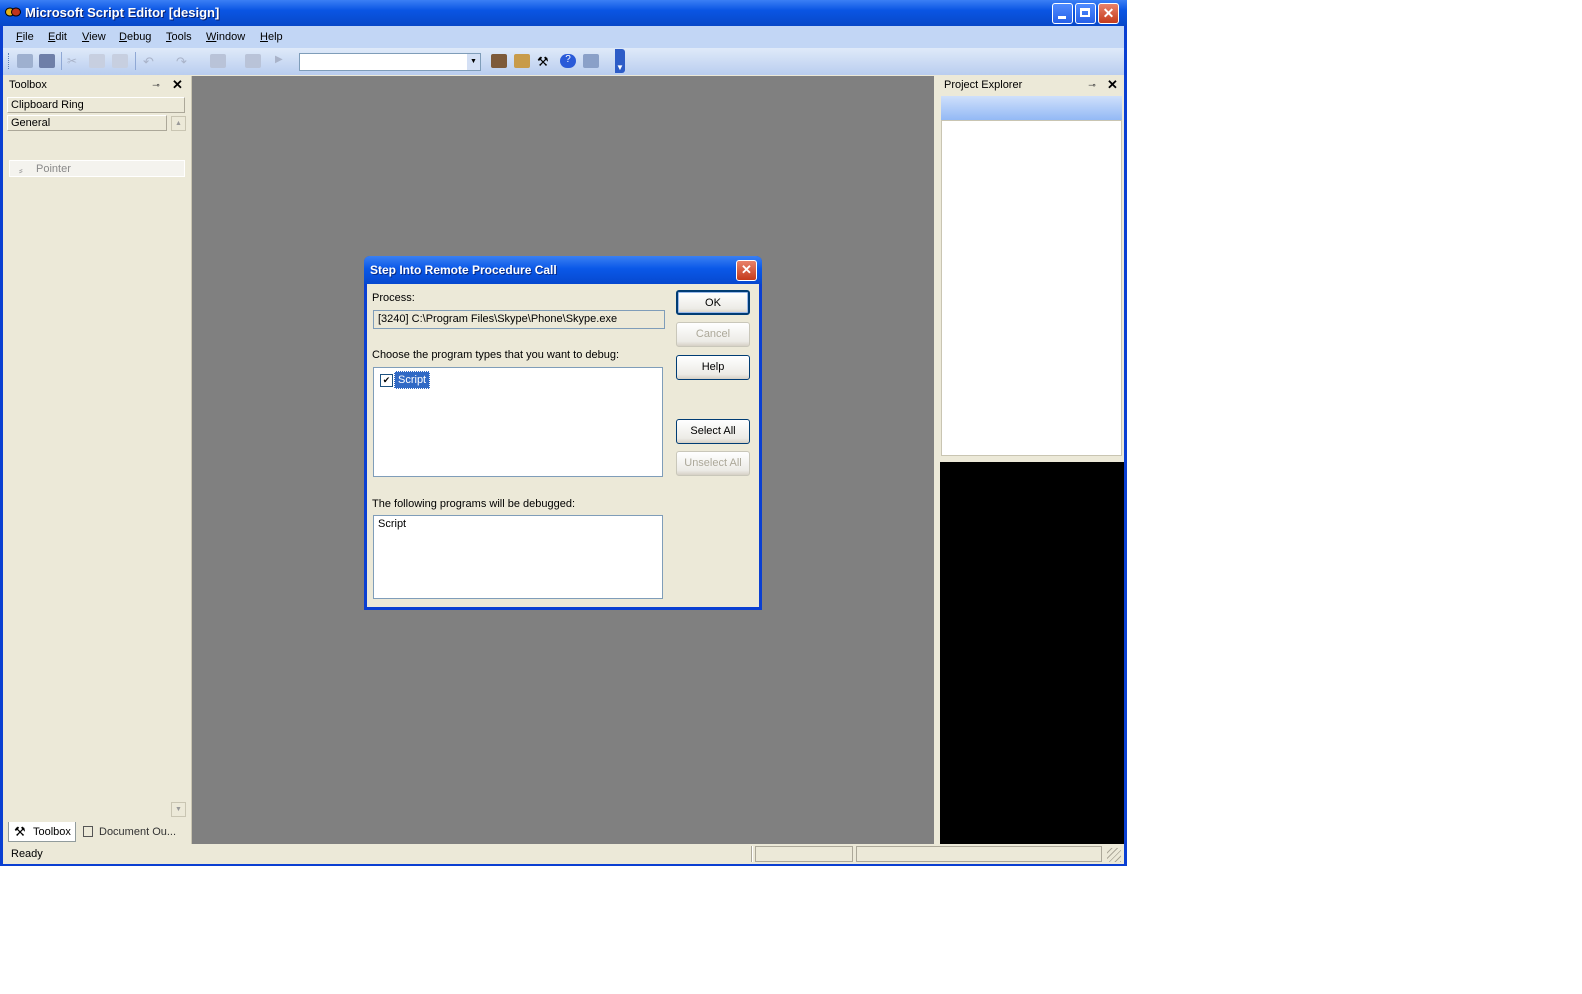 This screenshot has width=1582, height=994. I want to click on debugged-programs-list: Script, so click(518, 557).